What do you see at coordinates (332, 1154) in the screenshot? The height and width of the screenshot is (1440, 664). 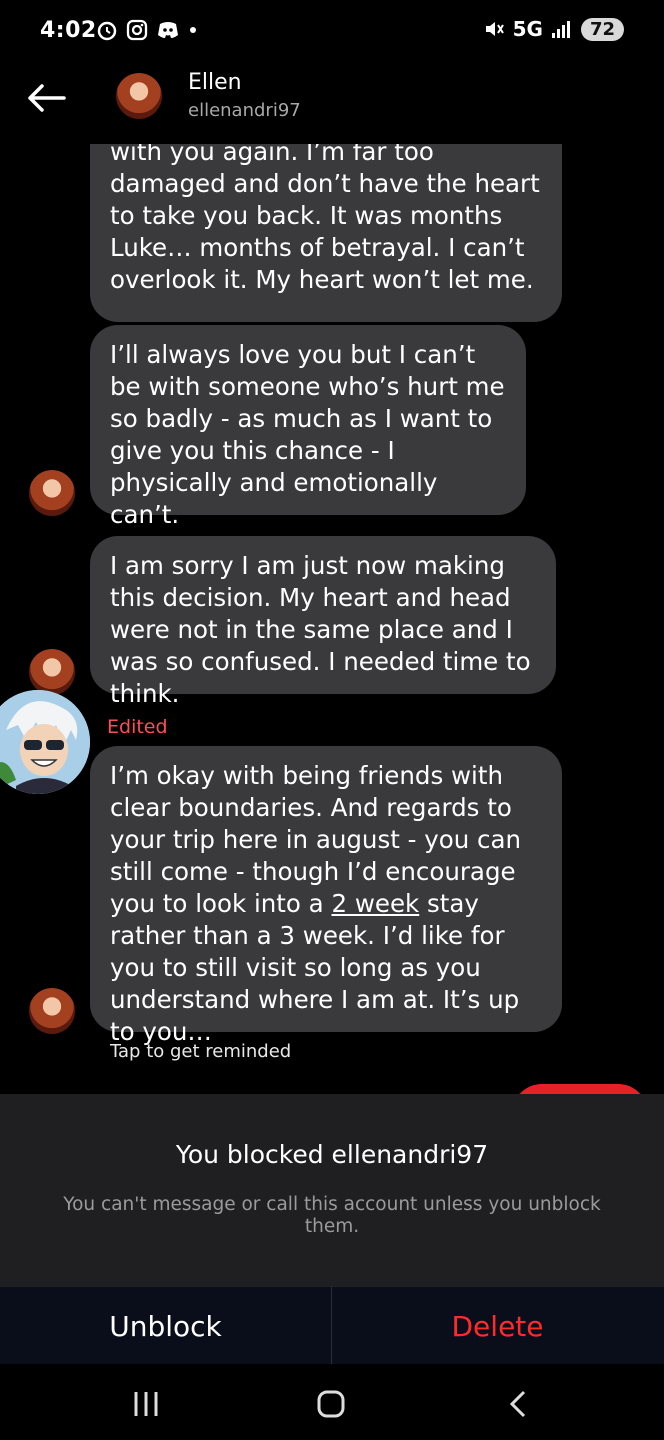 I see `blocked-title: You blocked ellenandri97` at bounding box center [332, 1154].